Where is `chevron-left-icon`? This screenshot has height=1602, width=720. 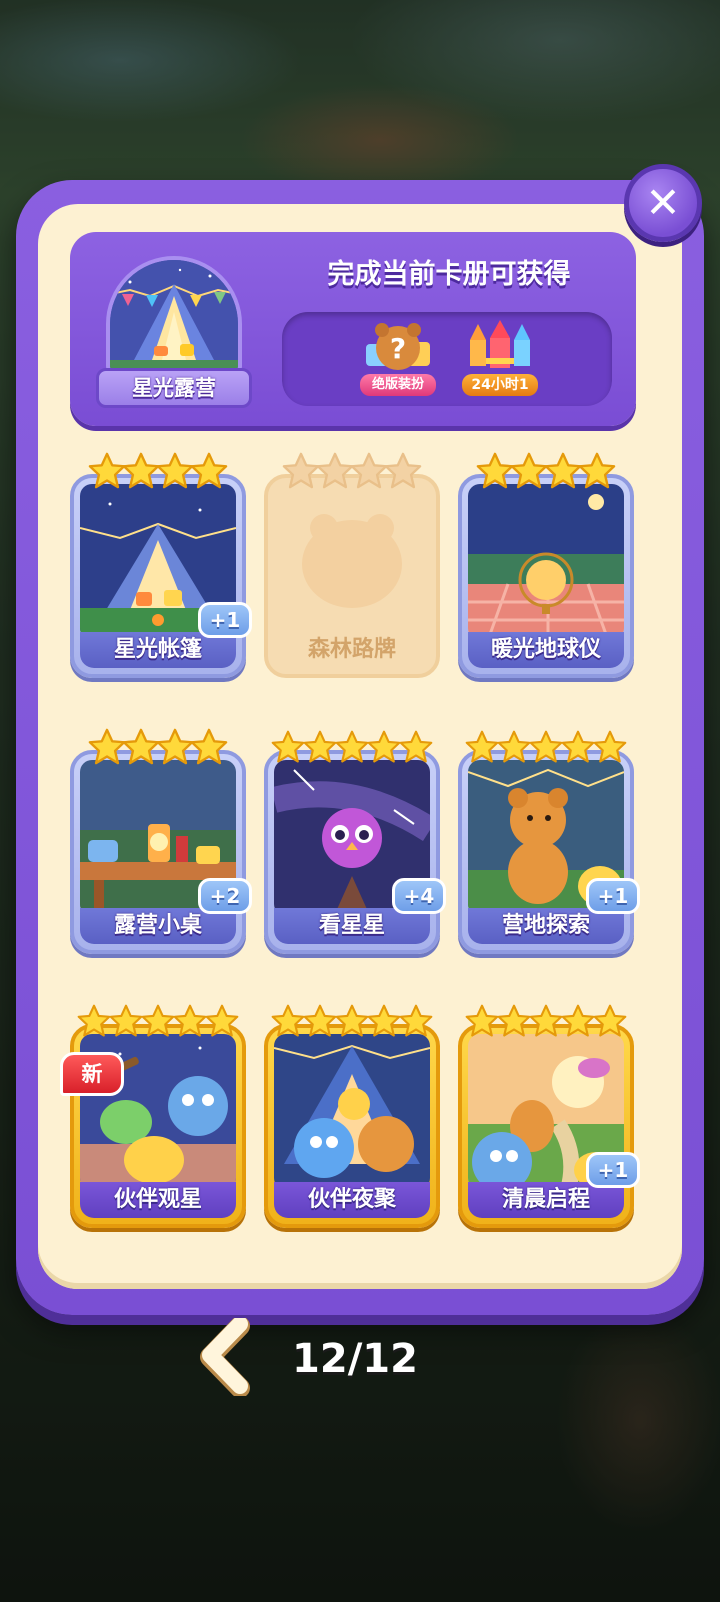 chevron-left-icon is located at coordinates (225, 1357).